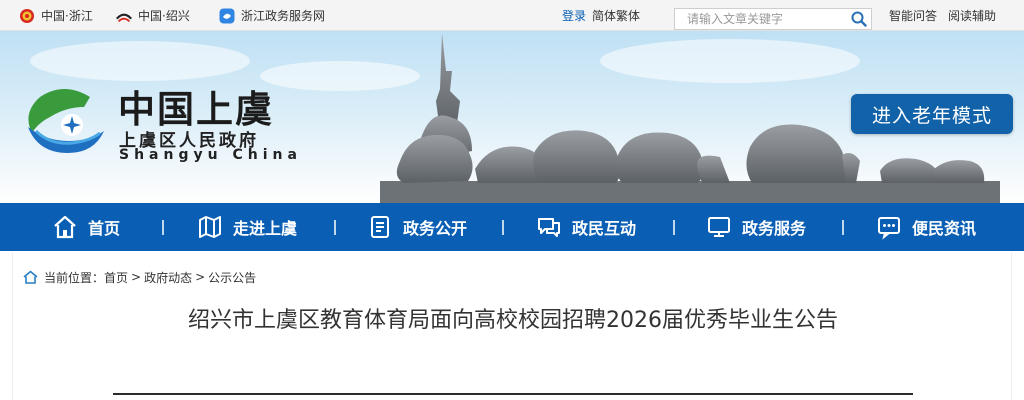  I want to click on nav-item-label: 政务公开, so click(435, 228).